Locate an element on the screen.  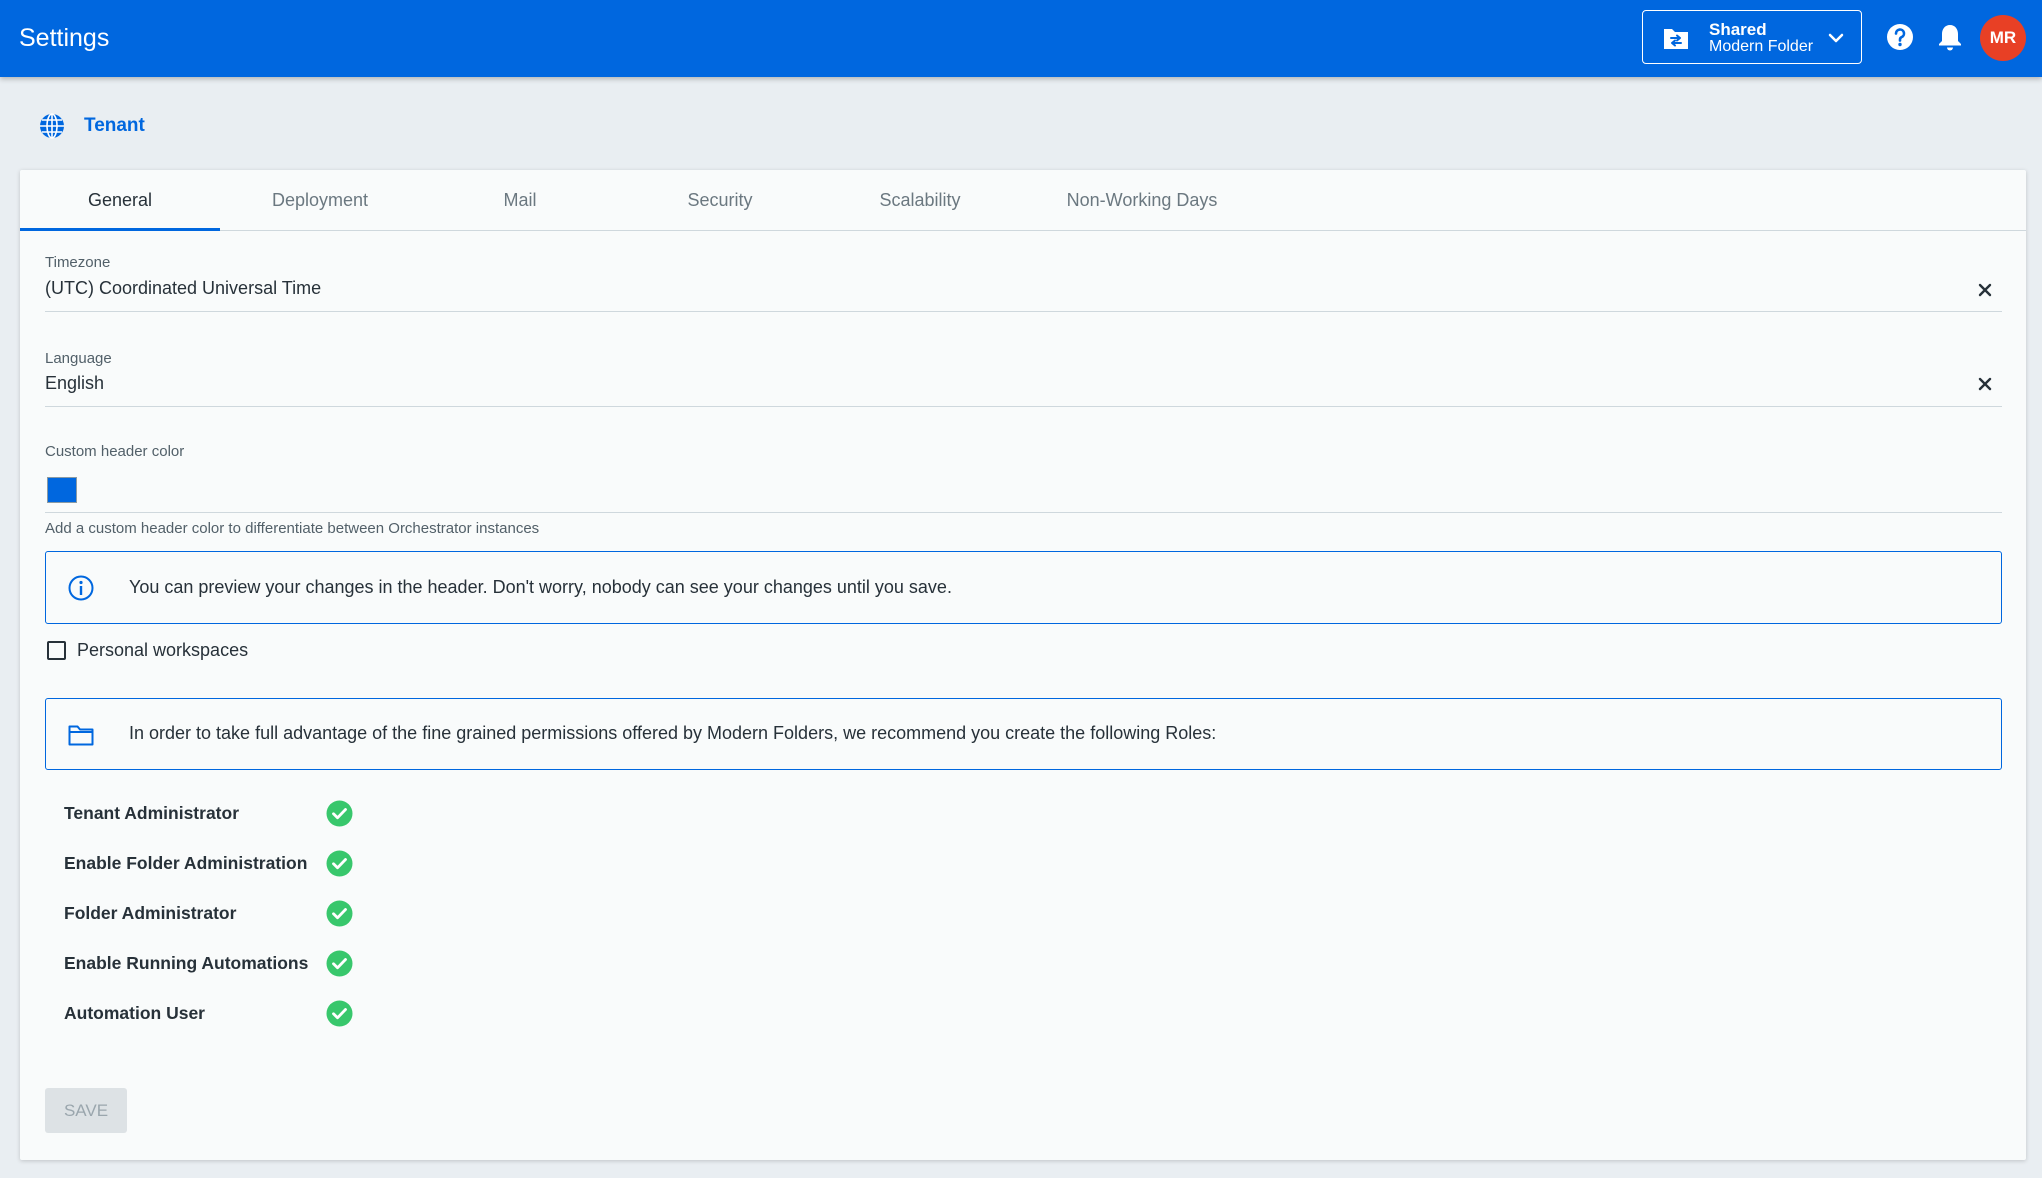
tab-scalability: Scalability is located at coordinates (920, 200).